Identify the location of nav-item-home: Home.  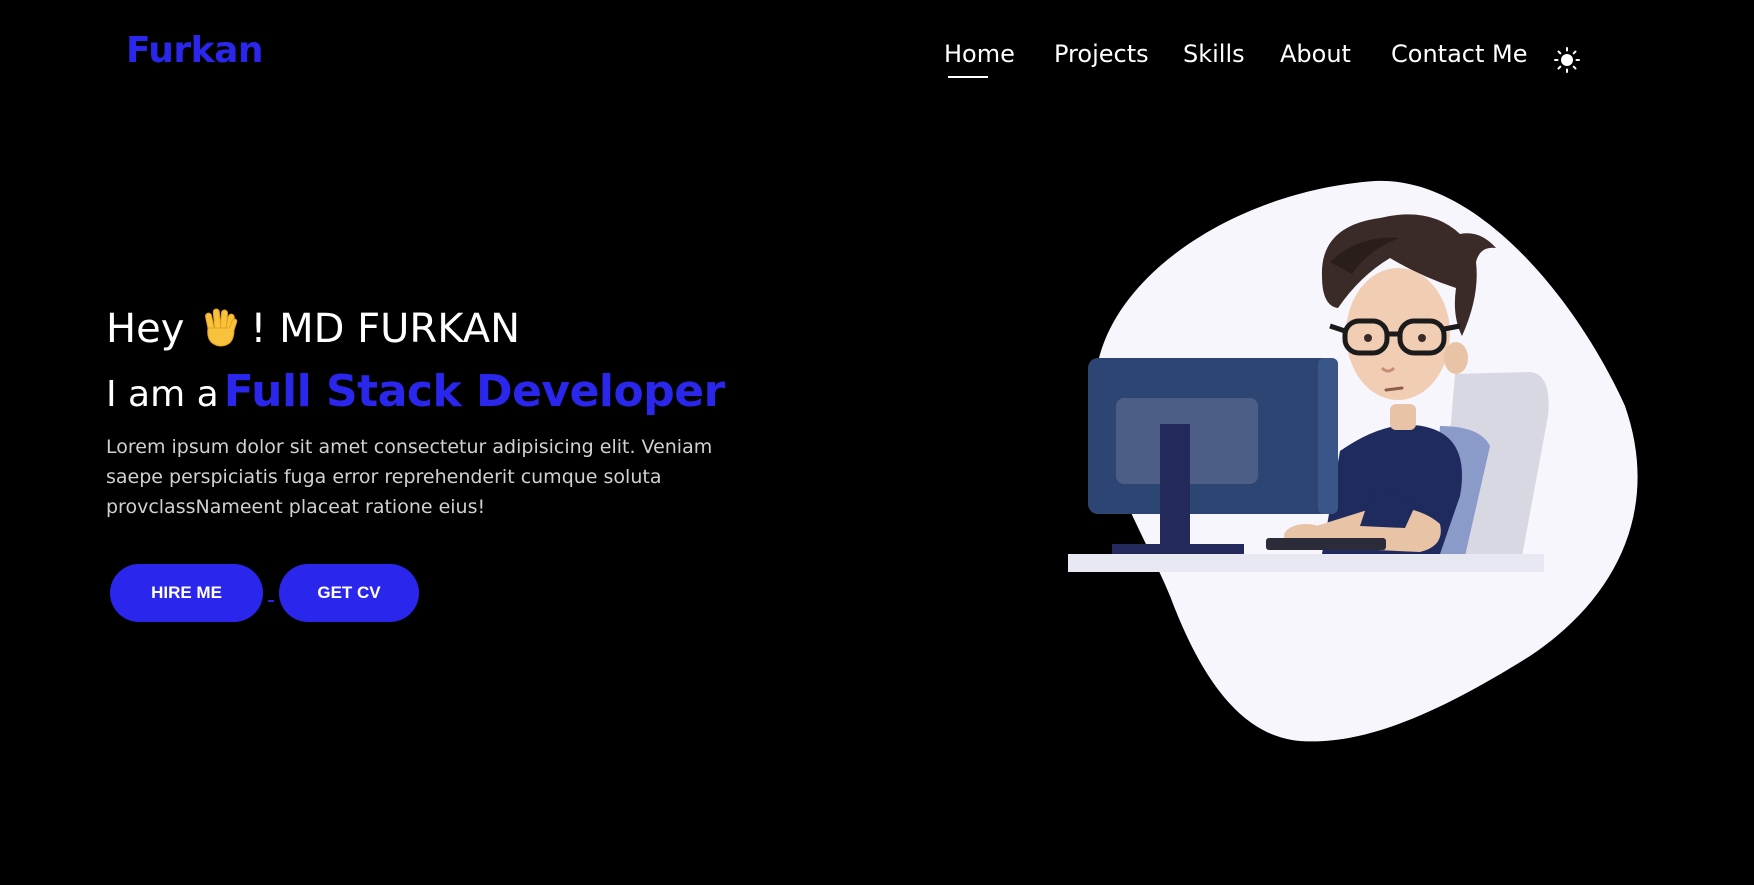
(979, 59).